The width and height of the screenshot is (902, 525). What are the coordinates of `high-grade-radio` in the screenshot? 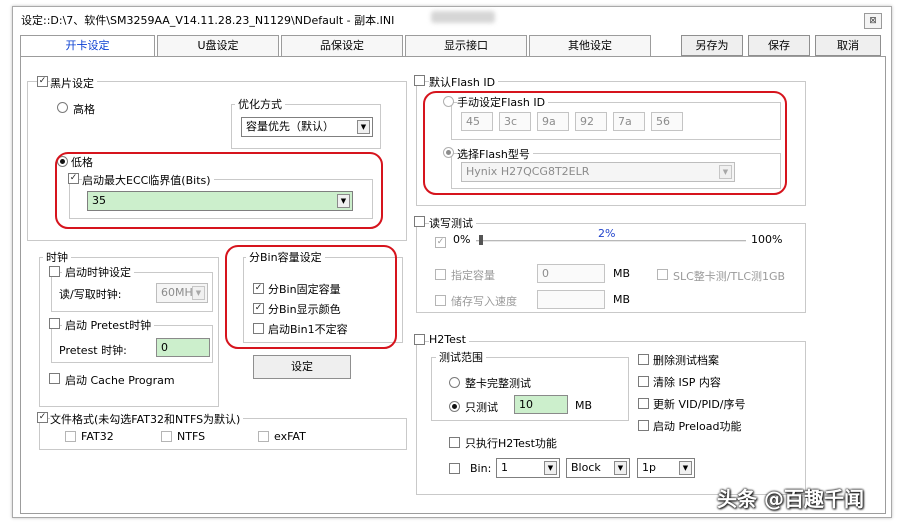 It's located at (62, 107).